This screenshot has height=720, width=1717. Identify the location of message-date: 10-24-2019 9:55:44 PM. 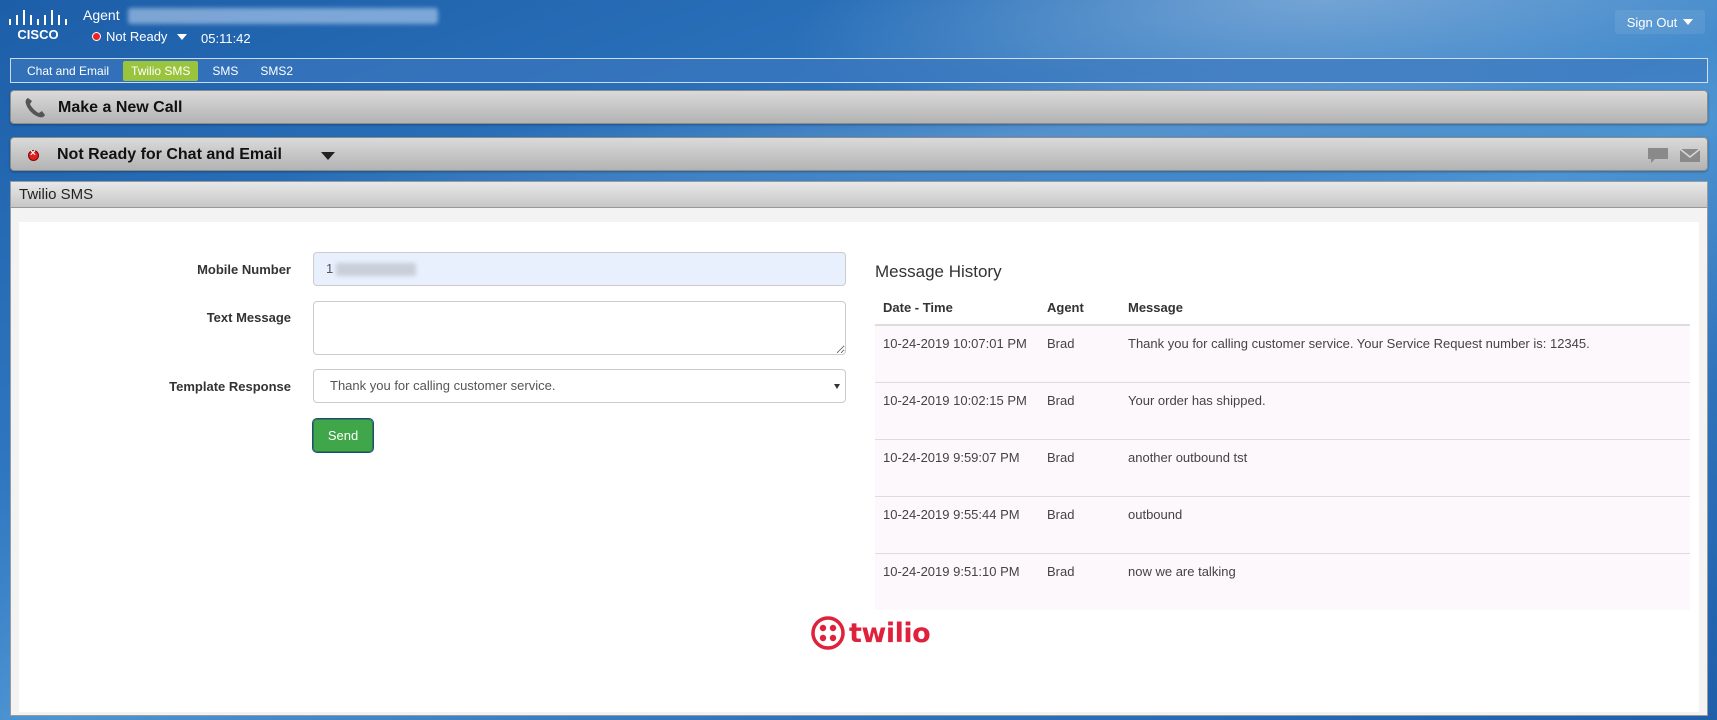
(957, 524).